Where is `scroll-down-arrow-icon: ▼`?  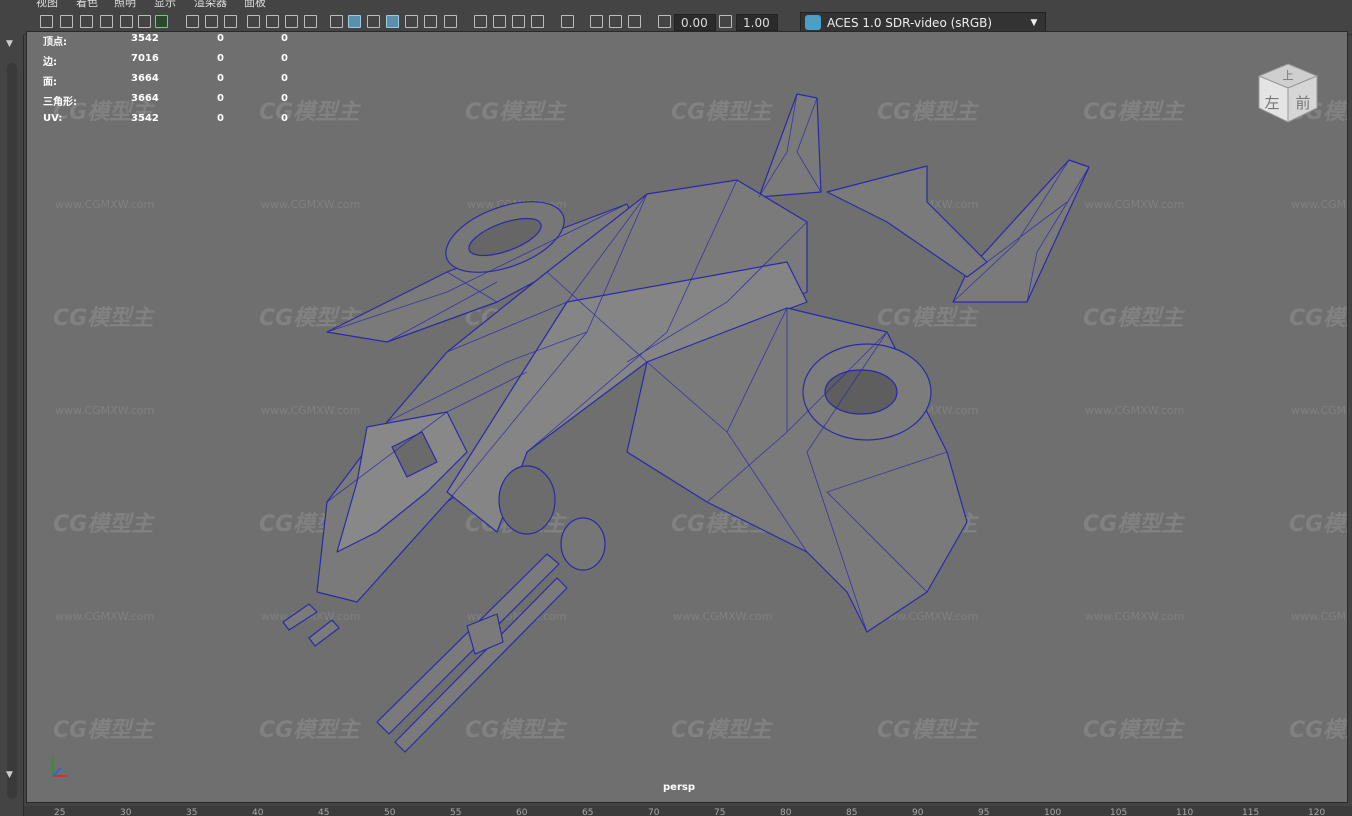
scroll-down-arrow-icon: ▼ is located at coordinates (9, 775).